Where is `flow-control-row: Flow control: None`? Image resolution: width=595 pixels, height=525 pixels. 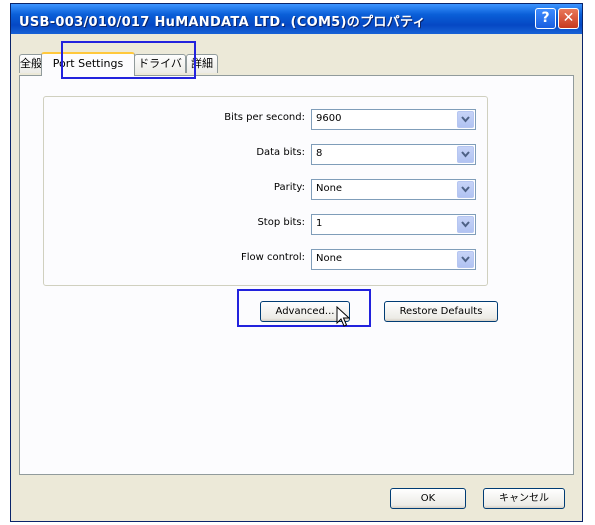 flow-control-row: Flow control: None is located at coordinates (265, 260).